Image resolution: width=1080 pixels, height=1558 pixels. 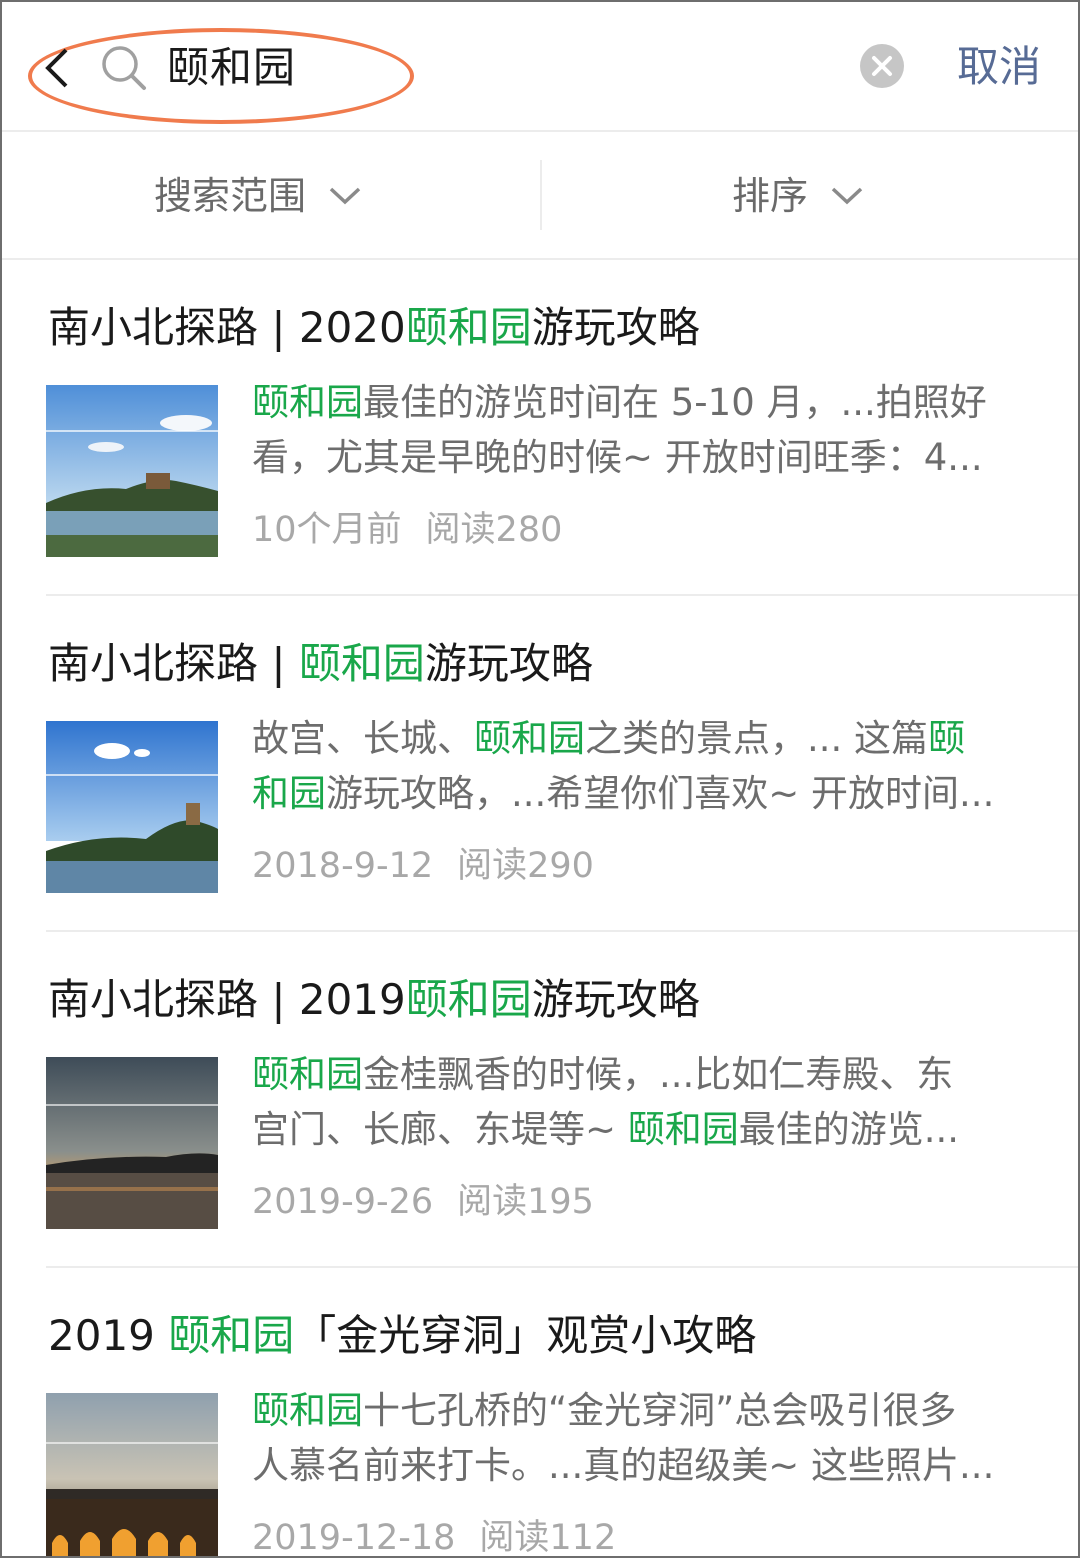 What do you see at coordinates (354, 1538) in the screenshot?
I see `publish-time: 2019-12-18` at bounding box center [354, 1538].